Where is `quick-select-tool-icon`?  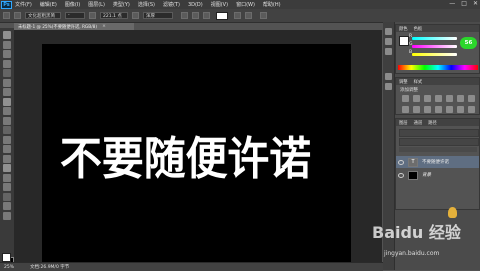
quick-select-tool-icon is located at coordinates (7, 63).